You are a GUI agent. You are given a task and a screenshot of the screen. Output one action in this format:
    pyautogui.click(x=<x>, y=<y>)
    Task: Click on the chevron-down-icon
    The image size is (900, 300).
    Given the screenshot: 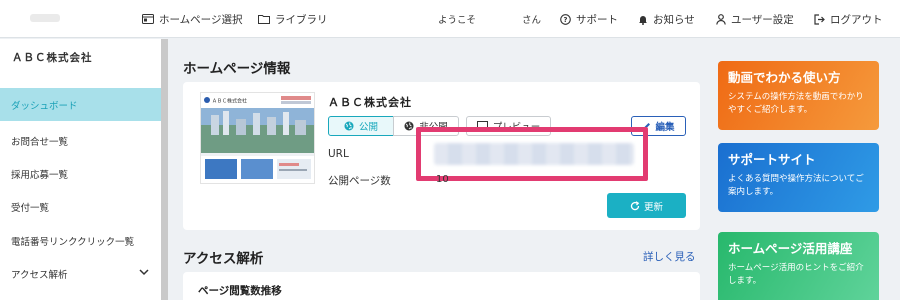 What is the action you would take?
    pyautogui.click(x=144, y=272)
    